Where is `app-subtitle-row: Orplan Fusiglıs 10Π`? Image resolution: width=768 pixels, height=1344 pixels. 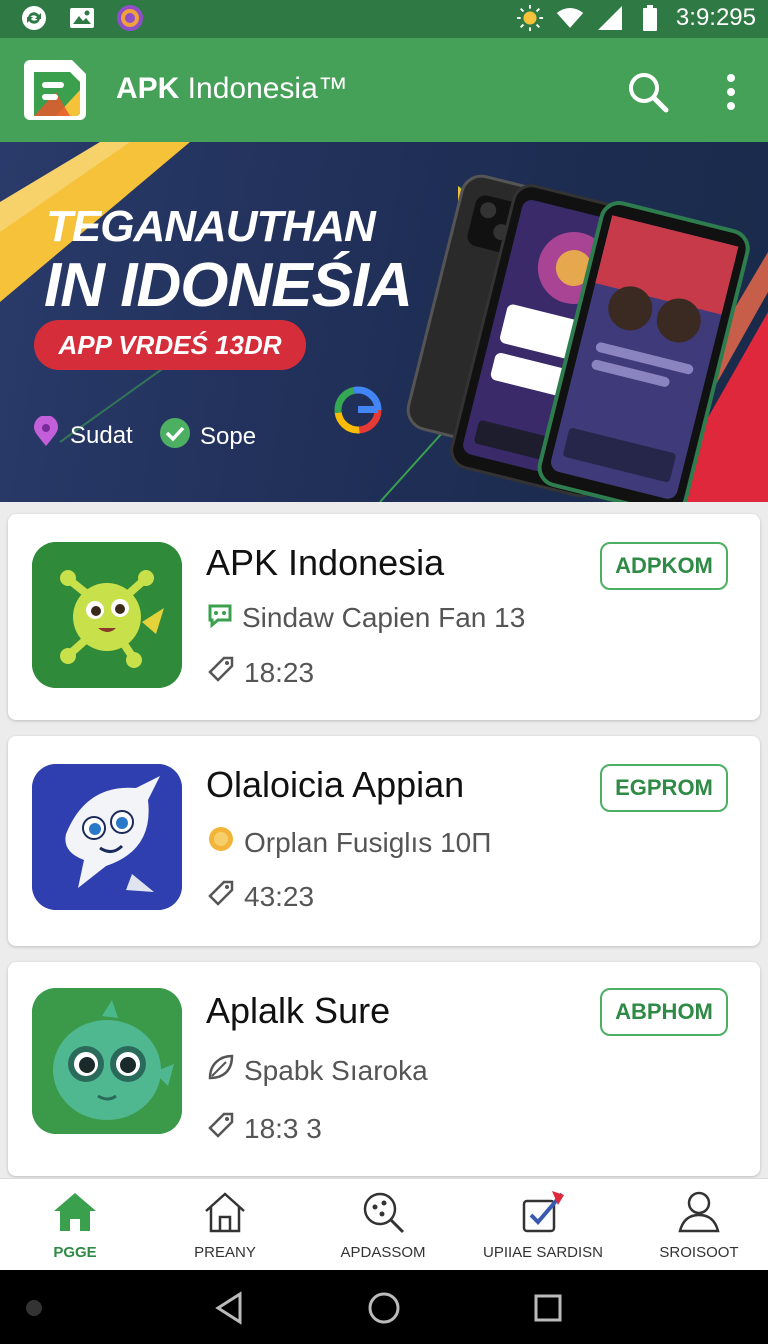 app-subtitle-row: Orplan Fusiglıs 10Π is located at coordinates (348, 842).